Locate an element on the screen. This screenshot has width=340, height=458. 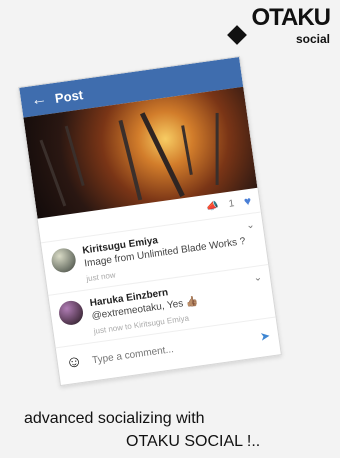
brand-name: OTAKU is located at coordinates (291, 17).